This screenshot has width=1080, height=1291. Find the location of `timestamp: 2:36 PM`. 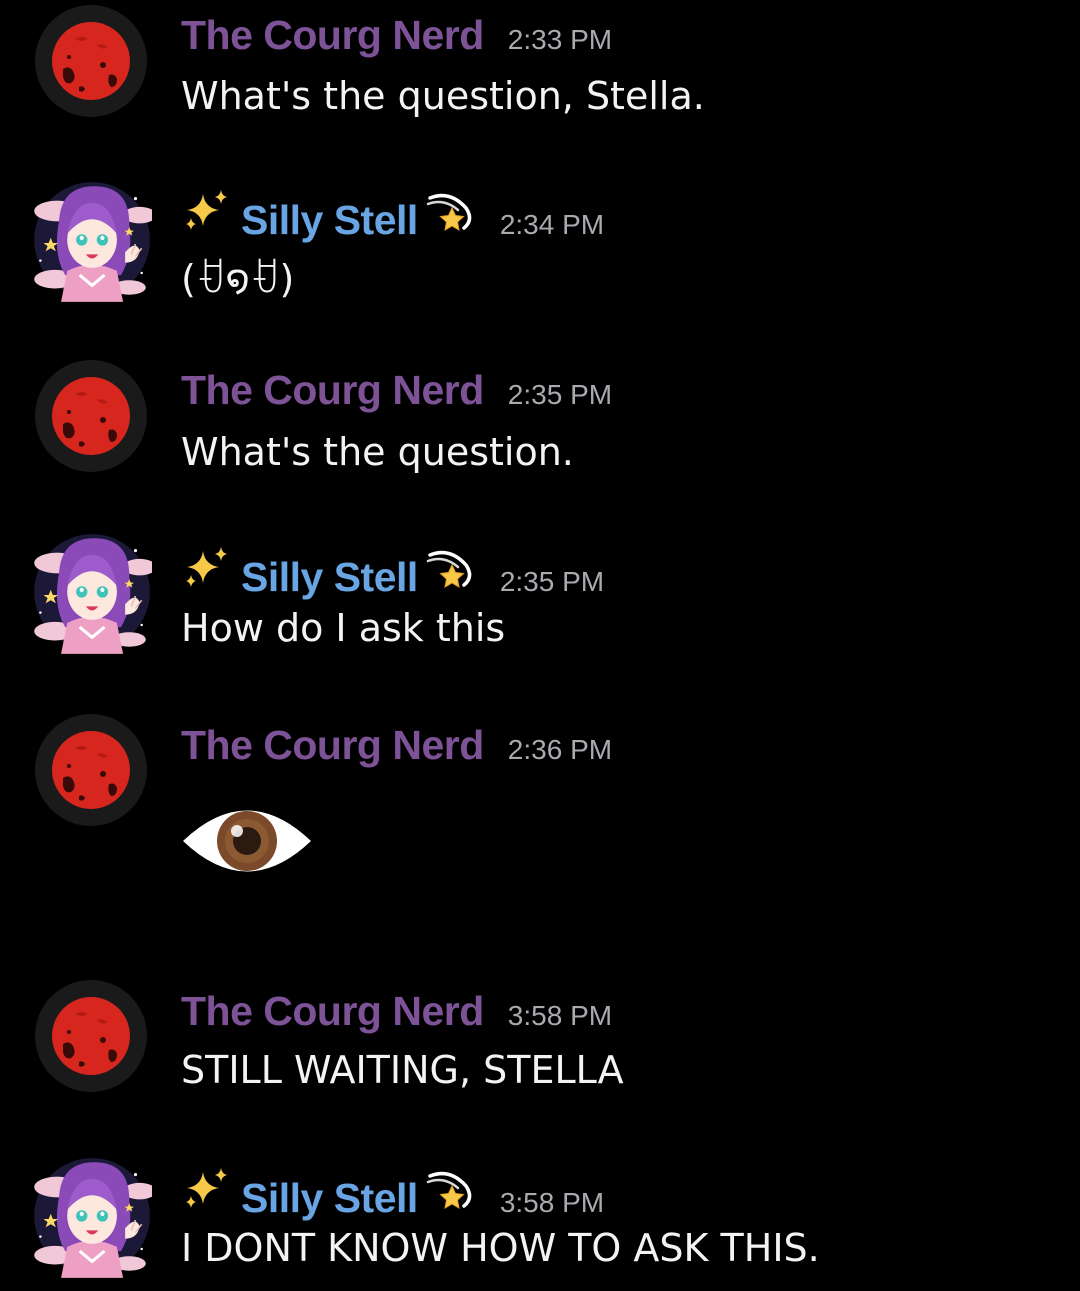

timestamp: 2:36 PM is located at coordinates (560, 749).